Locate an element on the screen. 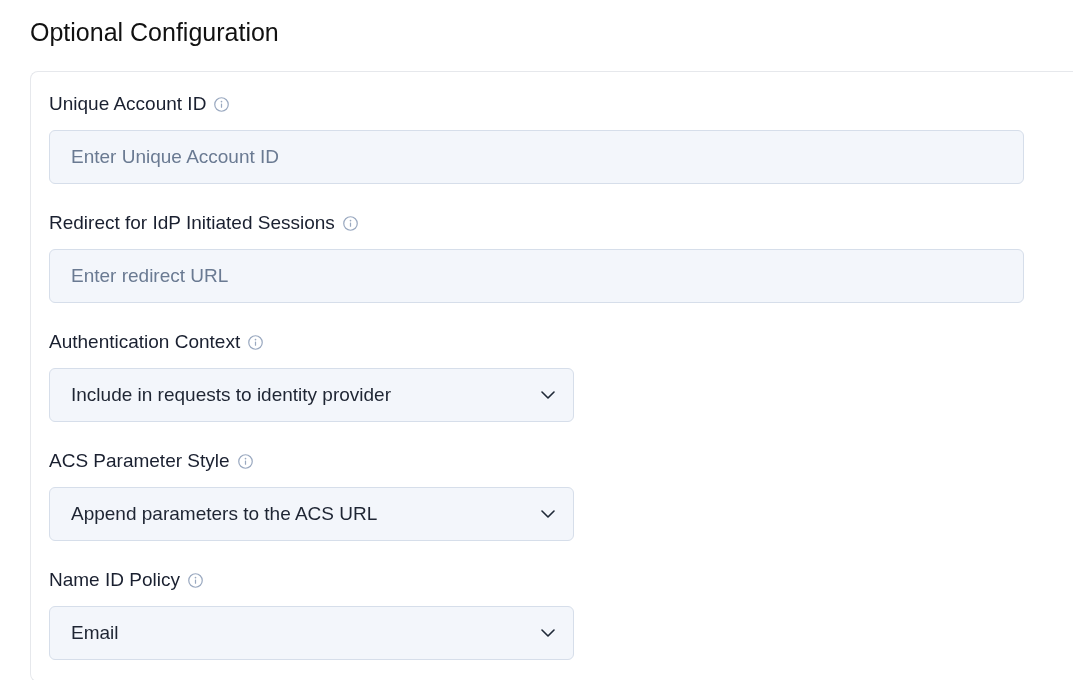 This screenshot has width=1073, height=680. field-label: Redirect for IdP Initiated Sessions is located at coordinates (192, 222).